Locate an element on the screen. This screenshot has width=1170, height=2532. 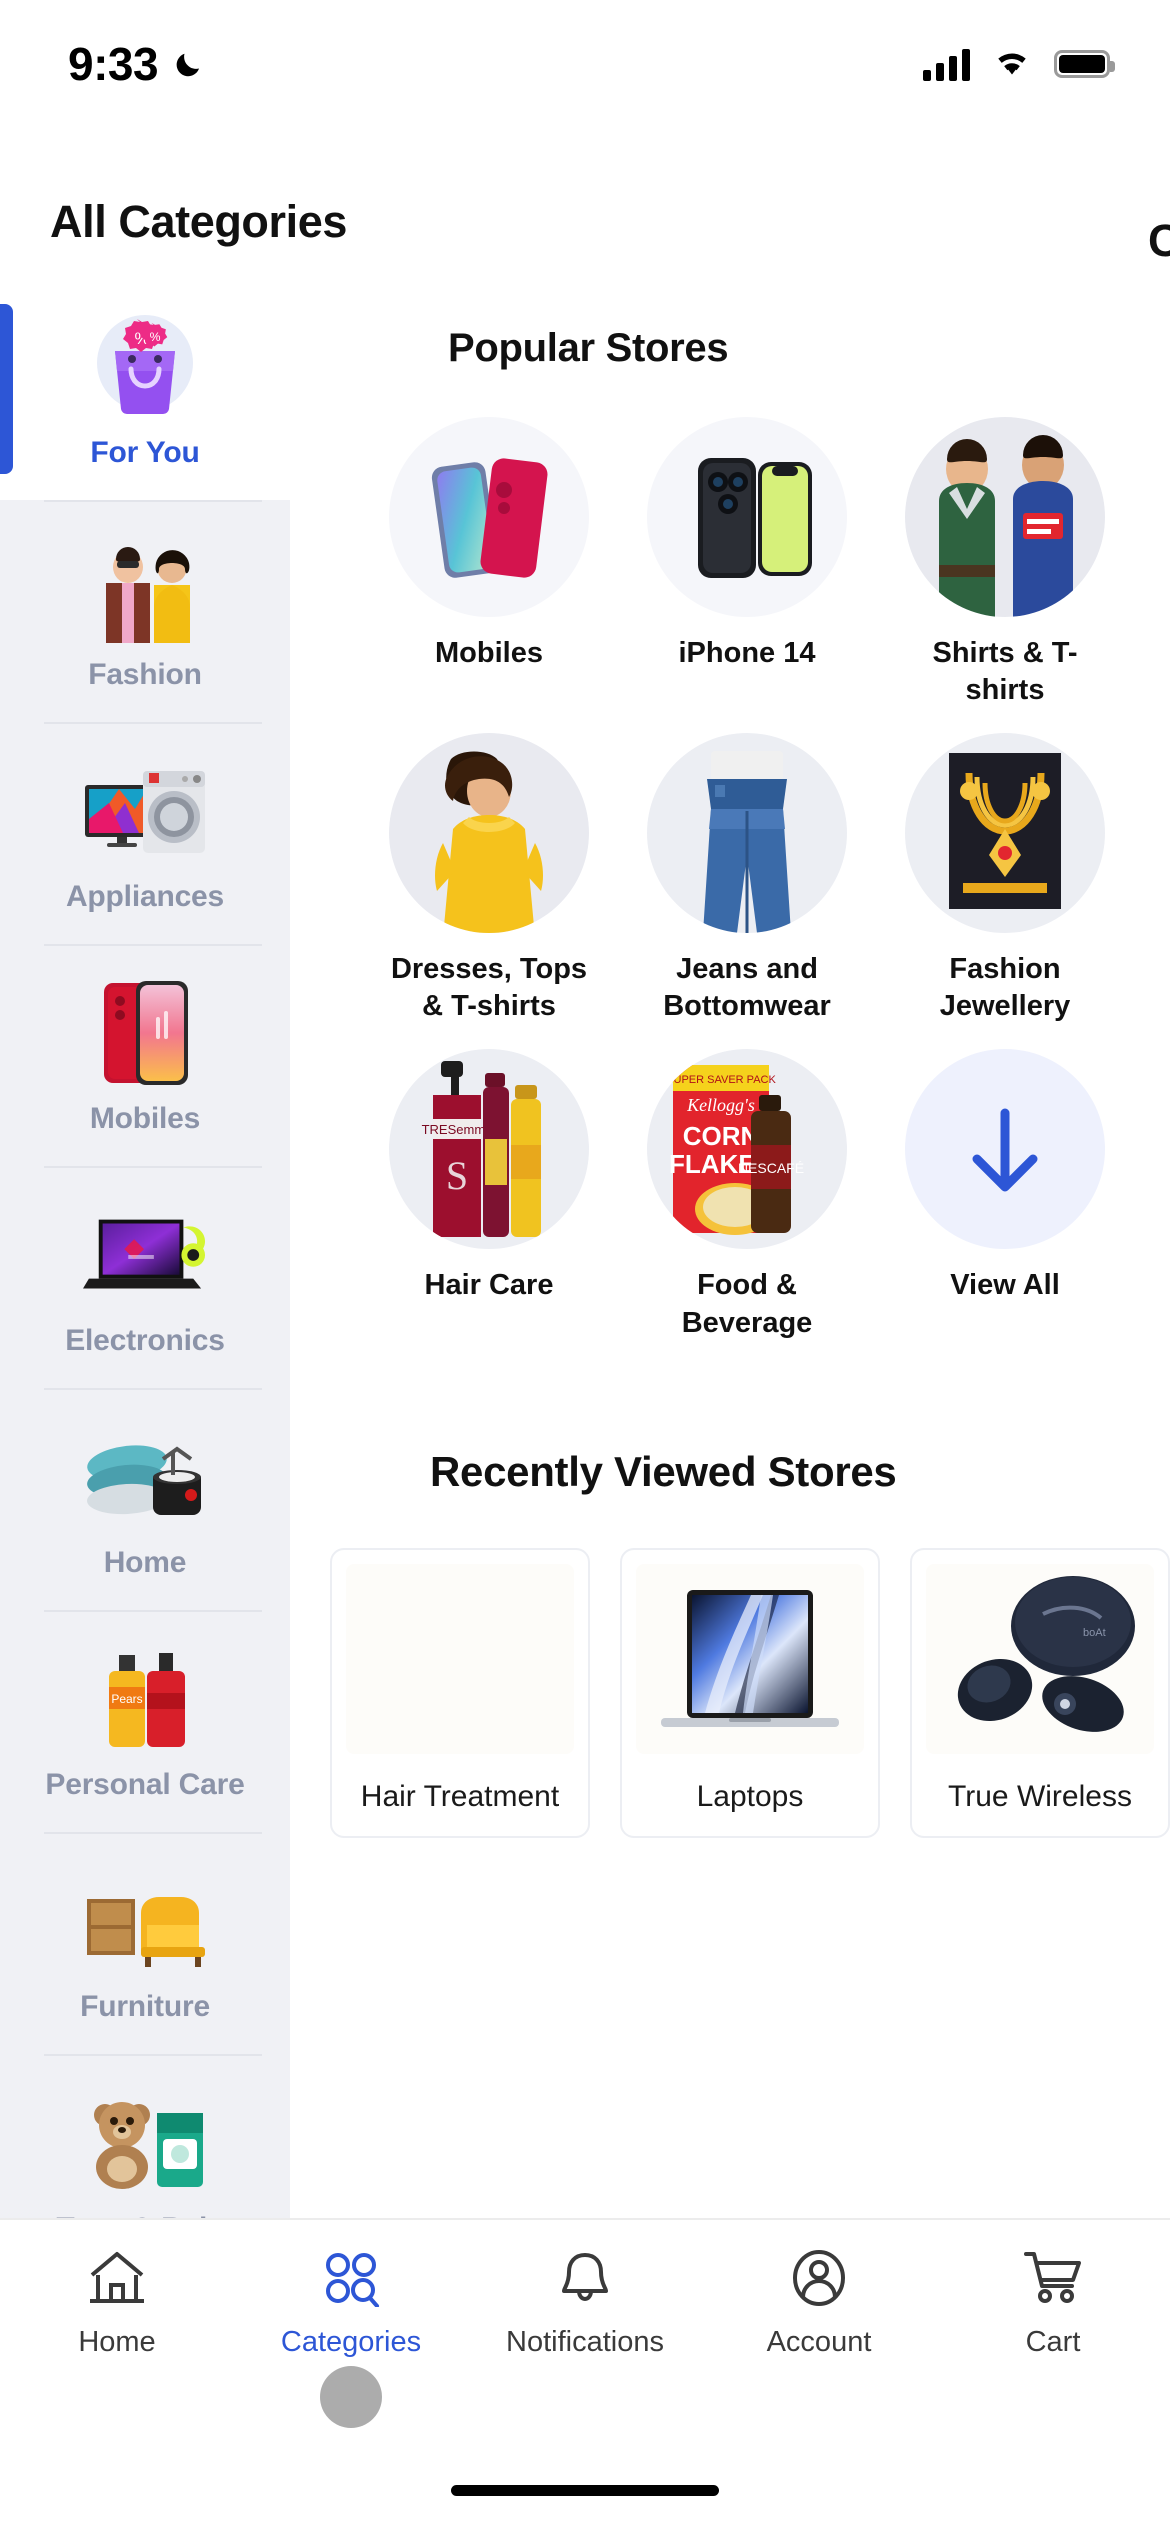
sidebar-item-label: Furniture is located at coordinates (145, 2006).